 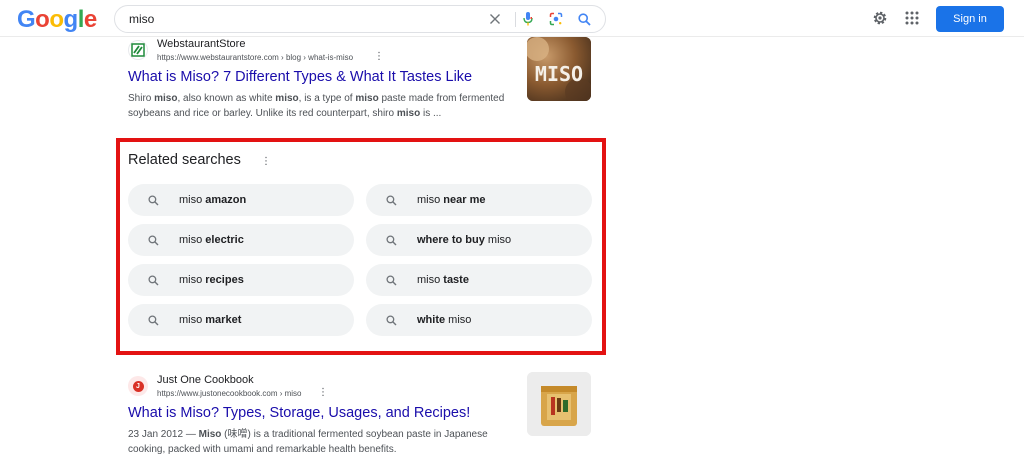 What do you see at coordinates (226, 200) in the screenshot?
I see `chip-bold-text: amazon` at bounding box center [226, 200].